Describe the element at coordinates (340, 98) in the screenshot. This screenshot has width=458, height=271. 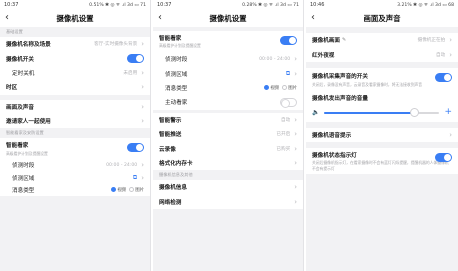
I see `row-label: 摄像机发出声音的音量` at that location.